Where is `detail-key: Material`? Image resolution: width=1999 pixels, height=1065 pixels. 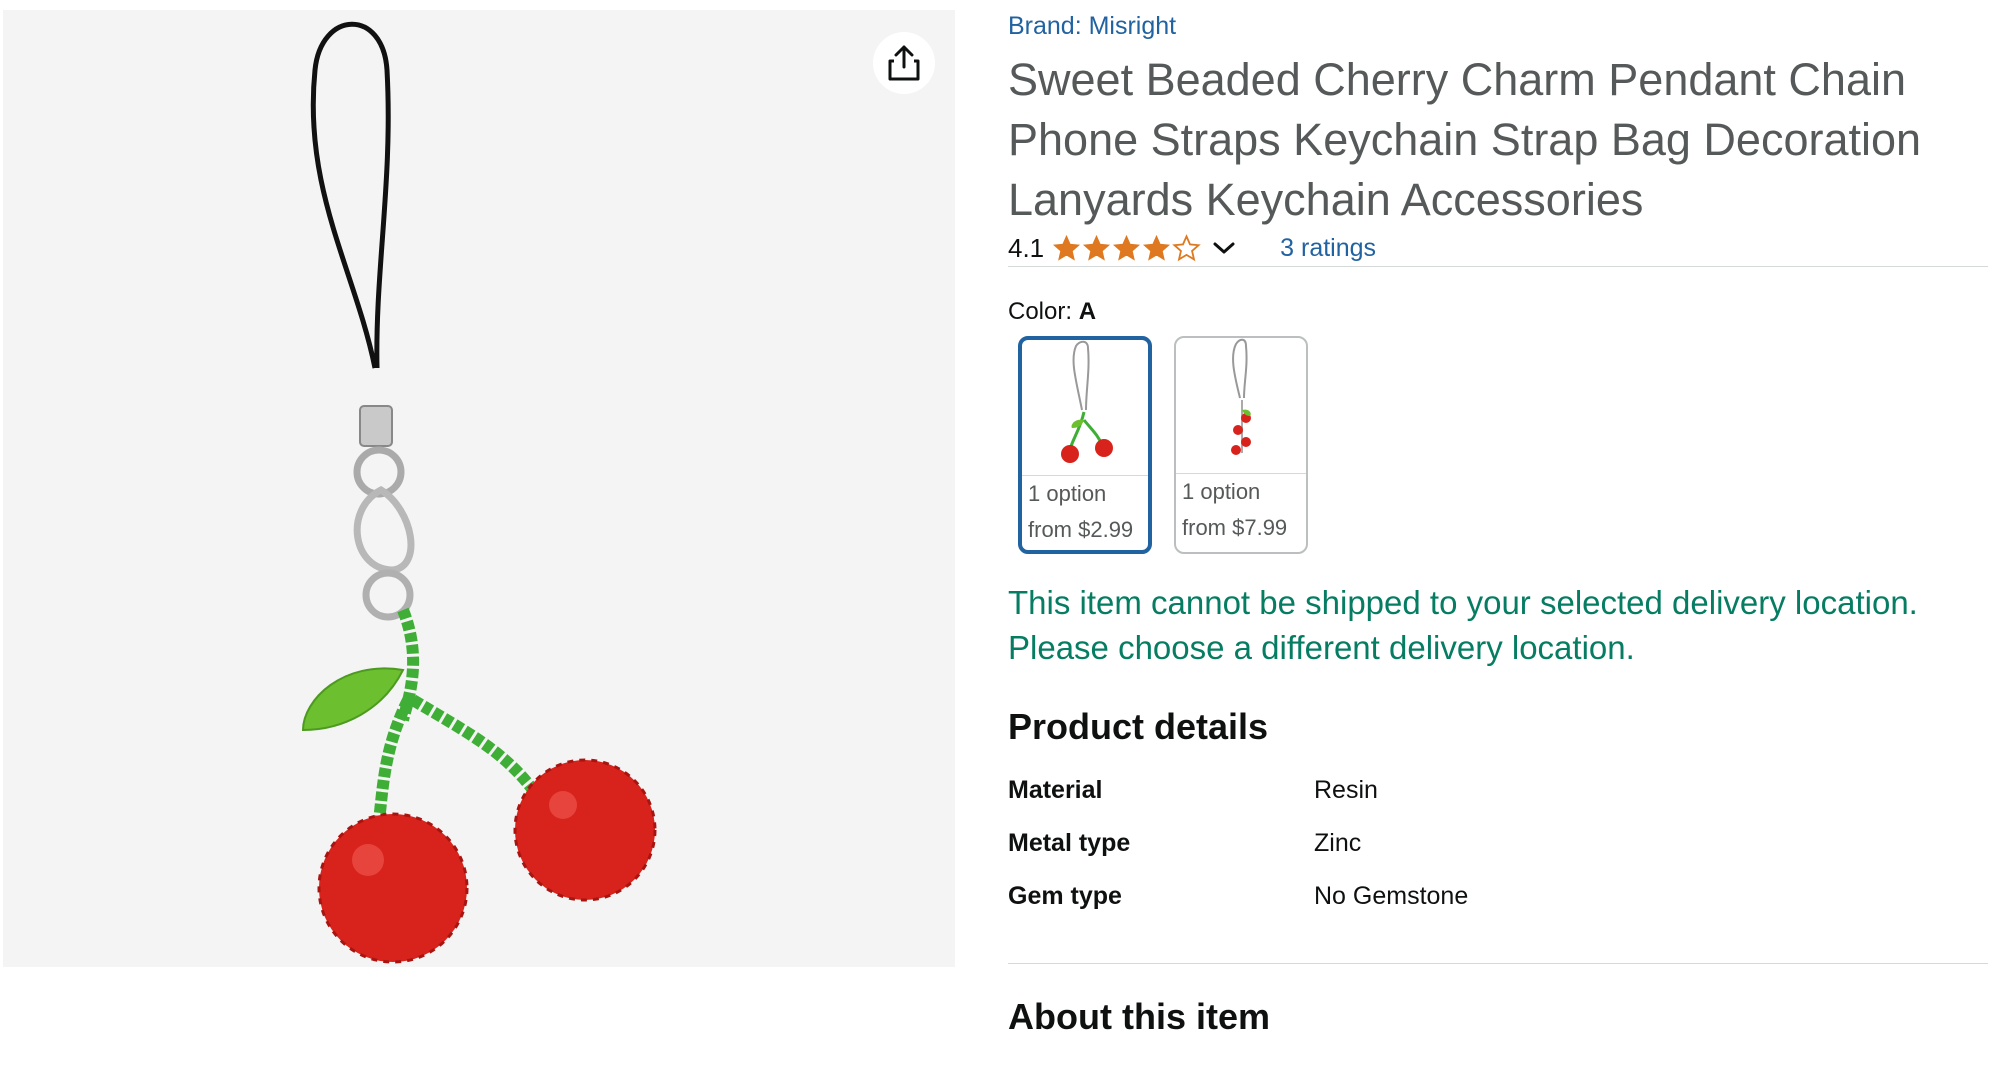 detail-key: Material is located at coordinates (1055, 790).